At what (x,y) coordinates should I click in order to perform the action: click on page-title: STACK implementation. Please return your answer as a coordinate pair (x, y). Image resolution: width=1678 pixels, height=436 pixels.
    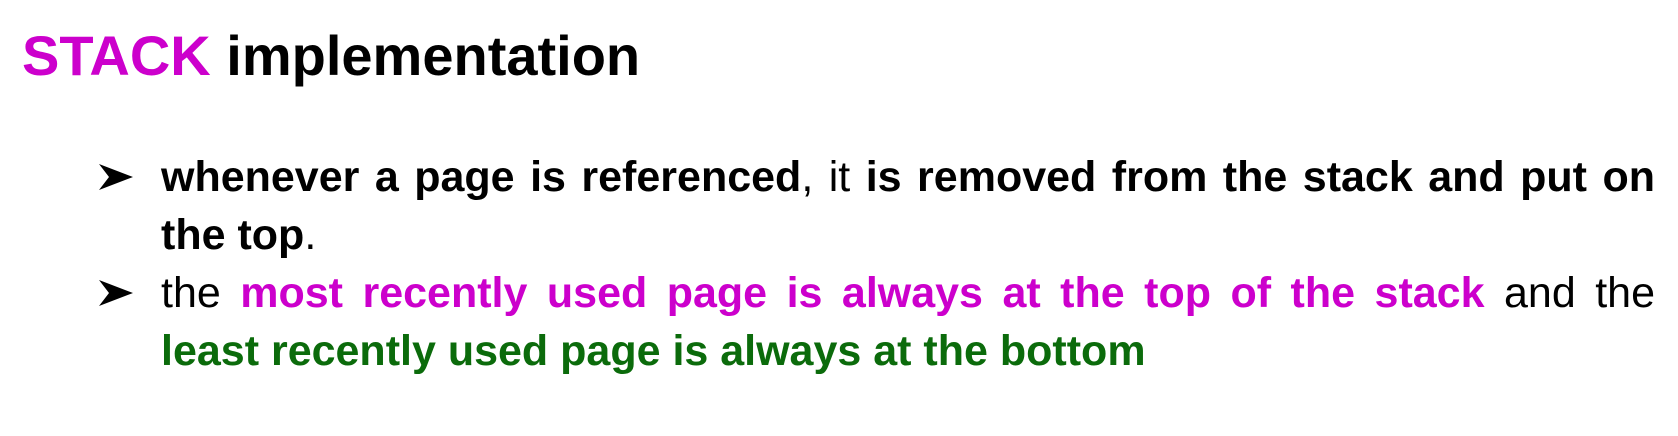
    Looking at the image, I should click on (331, 56).